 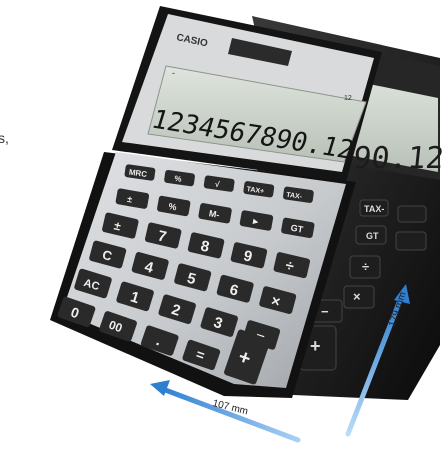 What do you see at coordinates (365, 266) in the screenshot?
I see `rear-key-label: ÷` at bounding box center [365, 266].